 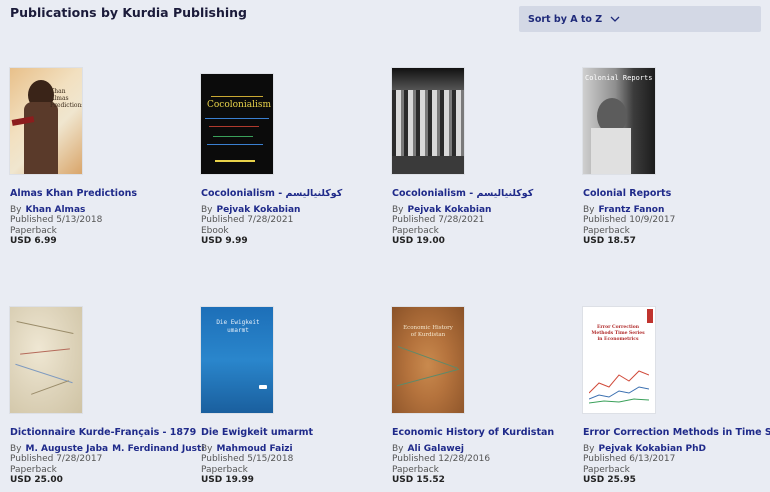 I want to click on book-byline: By Pejvak Kokabian PhD, so click(x=673, y=449).